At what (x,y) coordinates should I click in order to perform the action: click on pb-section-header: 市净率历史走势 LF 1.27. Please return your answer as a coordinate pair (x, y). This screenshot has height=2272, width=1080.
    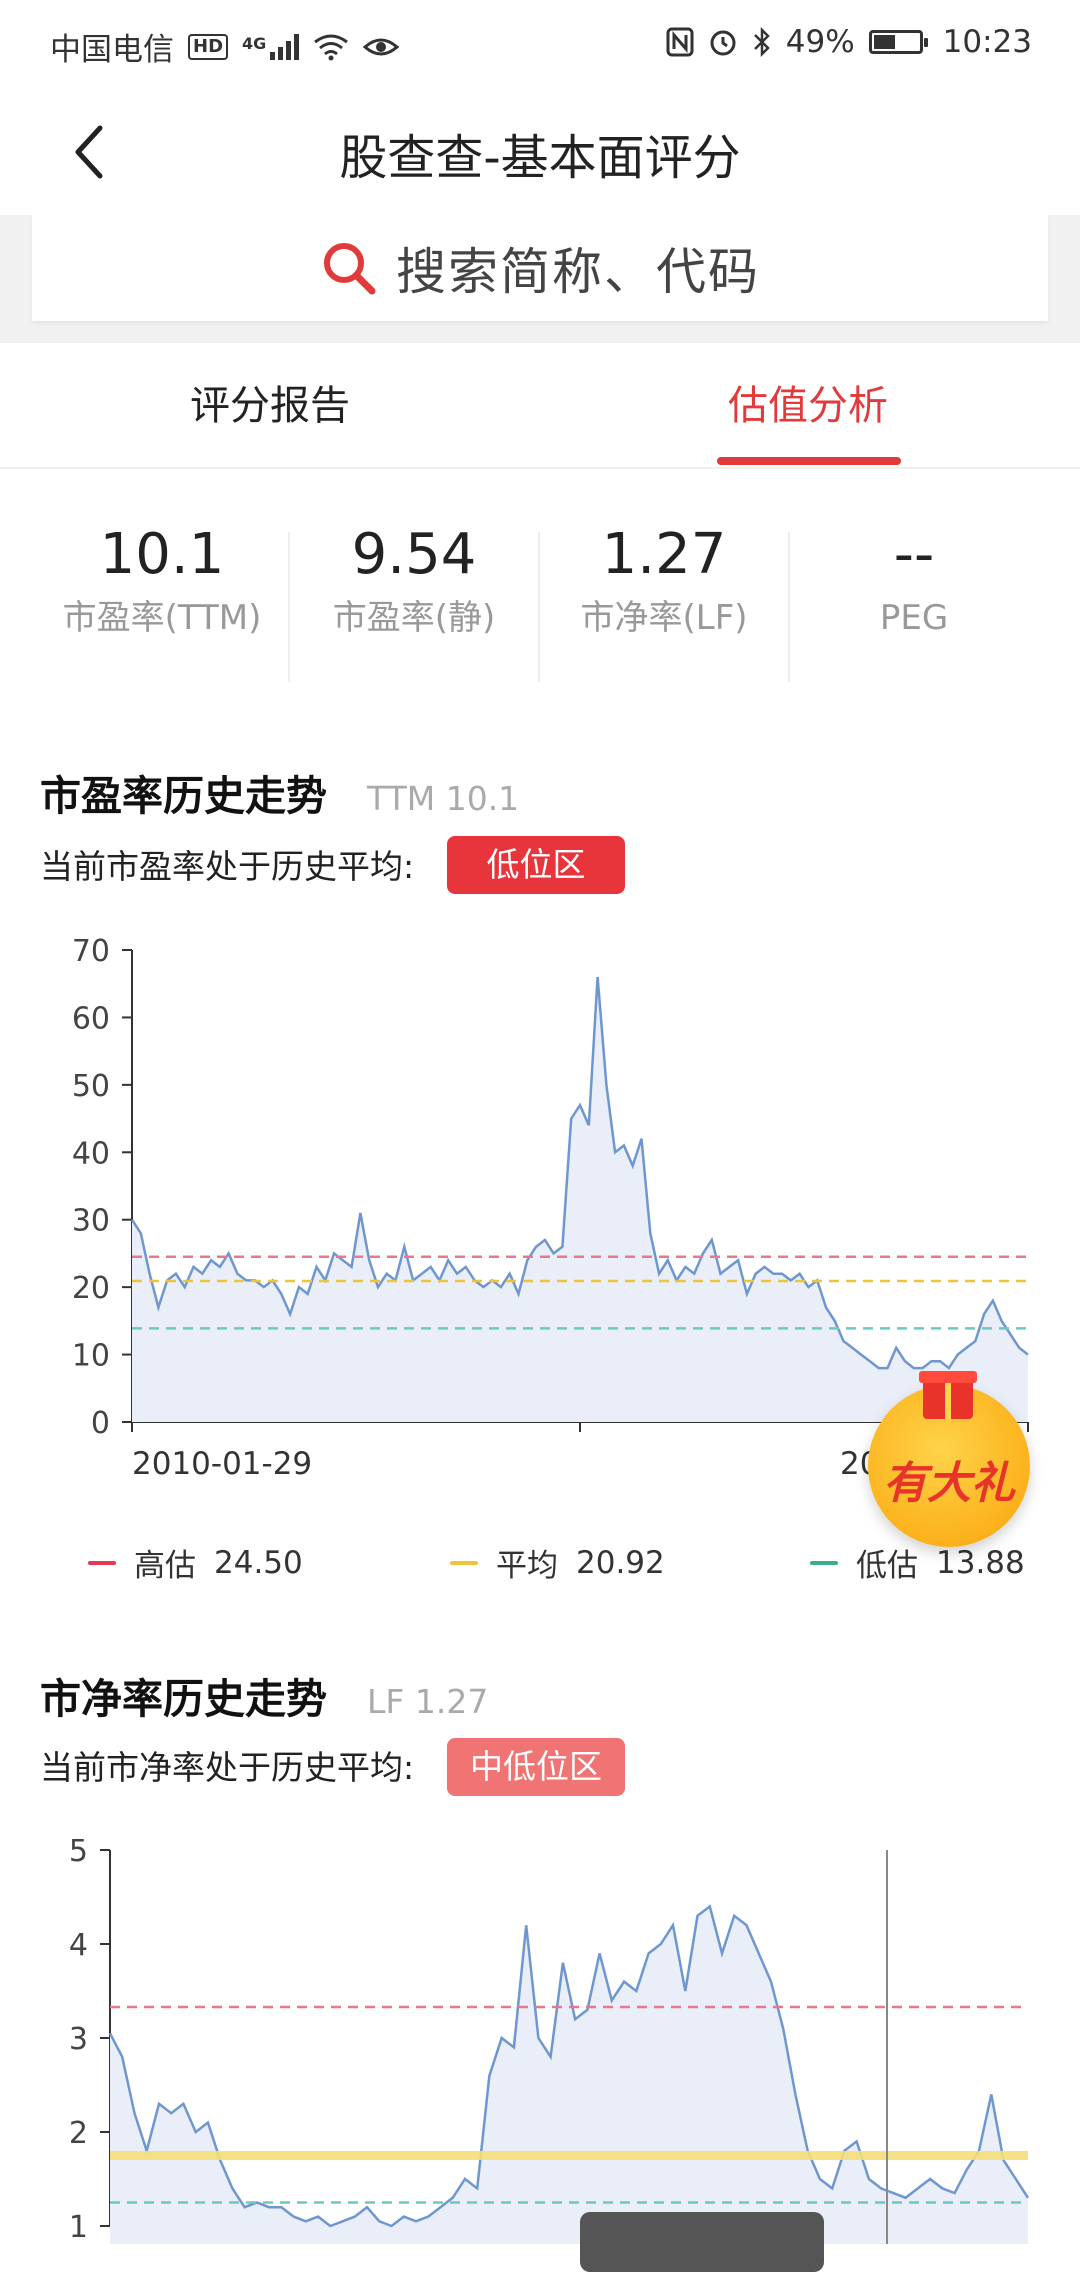
    Looking at the image, I should click on (264, 1695).